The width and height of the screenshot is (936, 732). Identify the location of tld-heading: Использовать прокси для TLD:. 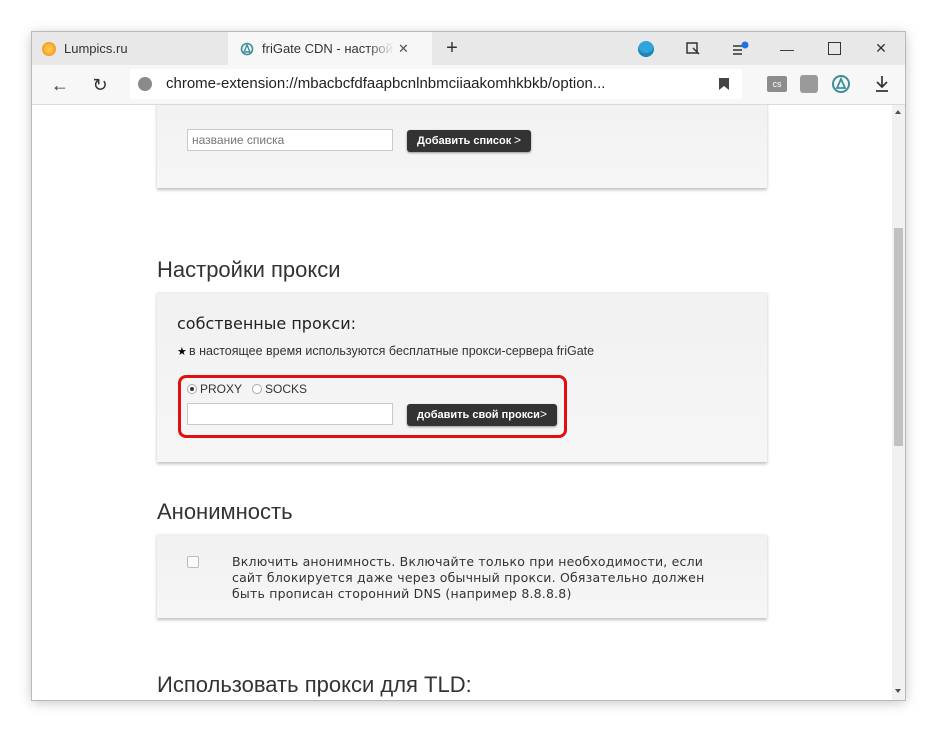
(314, 684).